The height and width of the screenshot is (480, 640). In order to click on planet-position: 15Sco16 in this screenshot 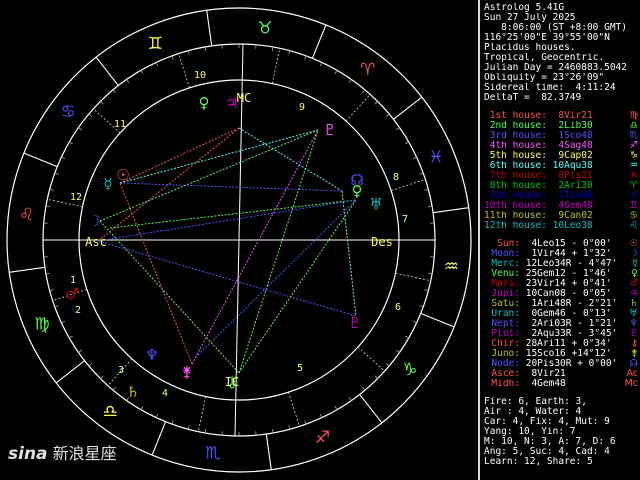, I will do `click(545, 354)`.